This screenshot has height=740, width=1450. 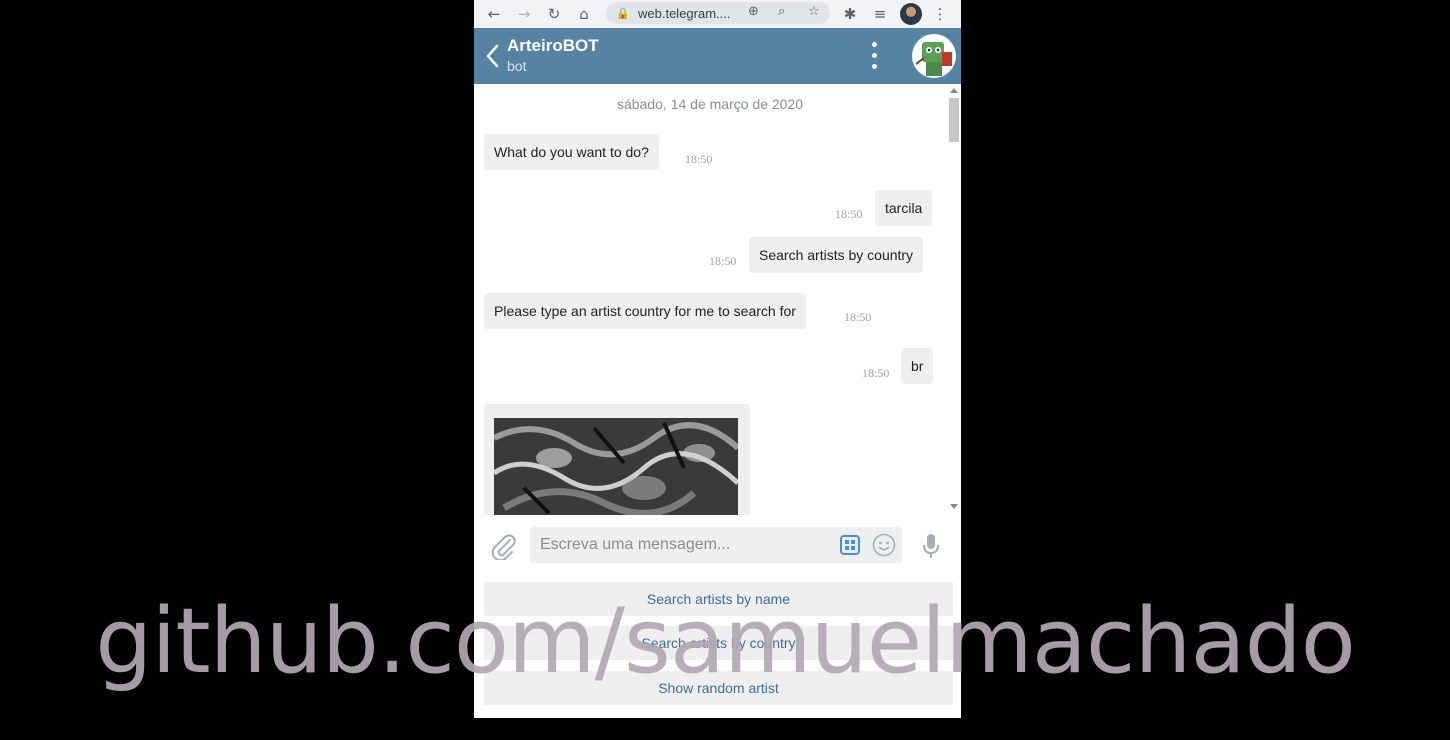 What do you see at coordinates (781, 11) in the screenshot?
I see `zoom-icon: ⌕` at bounding box center [781, 11].